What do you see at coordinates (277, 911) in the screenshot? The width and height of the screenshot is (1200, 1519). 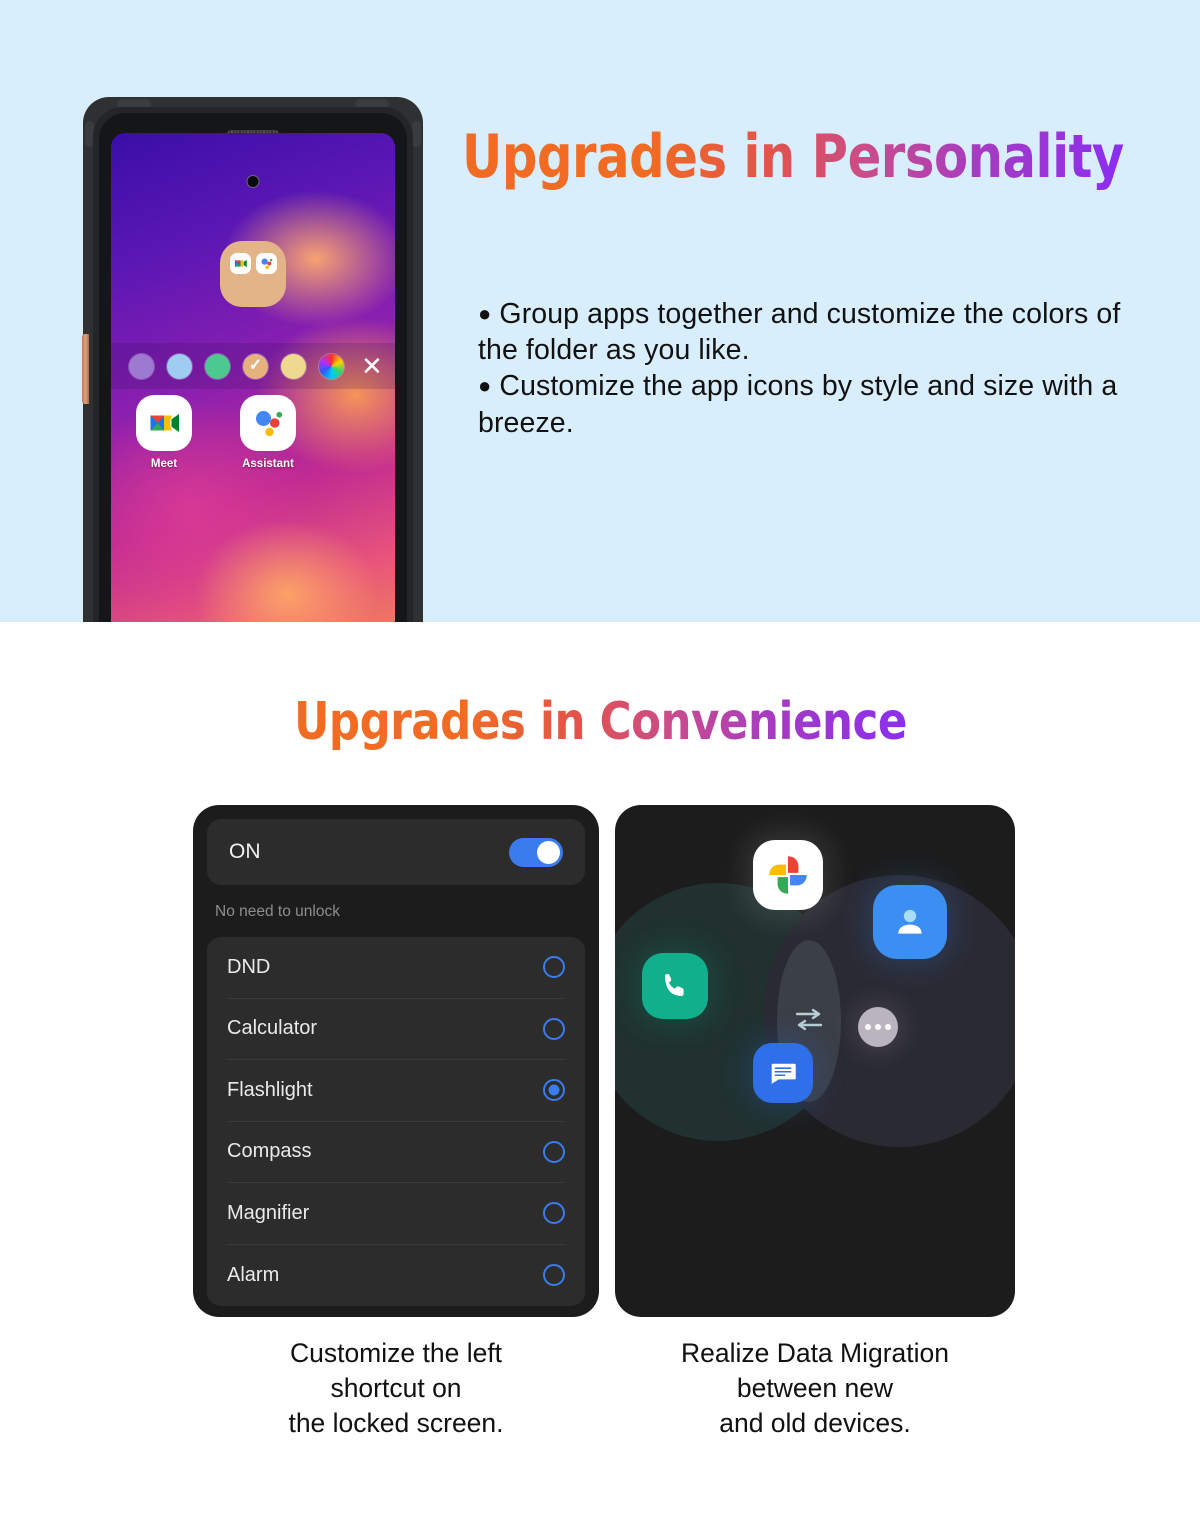 I see `unlock-hint-text: No need to unlock` at bounding box center [277, 911].